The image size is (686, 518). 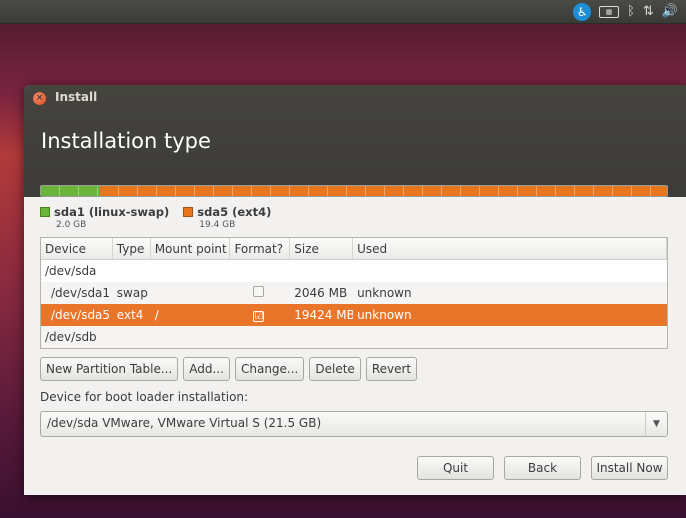 What do you see at coordinates (71, 225) in the screenshot?
I see `legend-size: 2.0 GB` at bounding box center [71, 225].